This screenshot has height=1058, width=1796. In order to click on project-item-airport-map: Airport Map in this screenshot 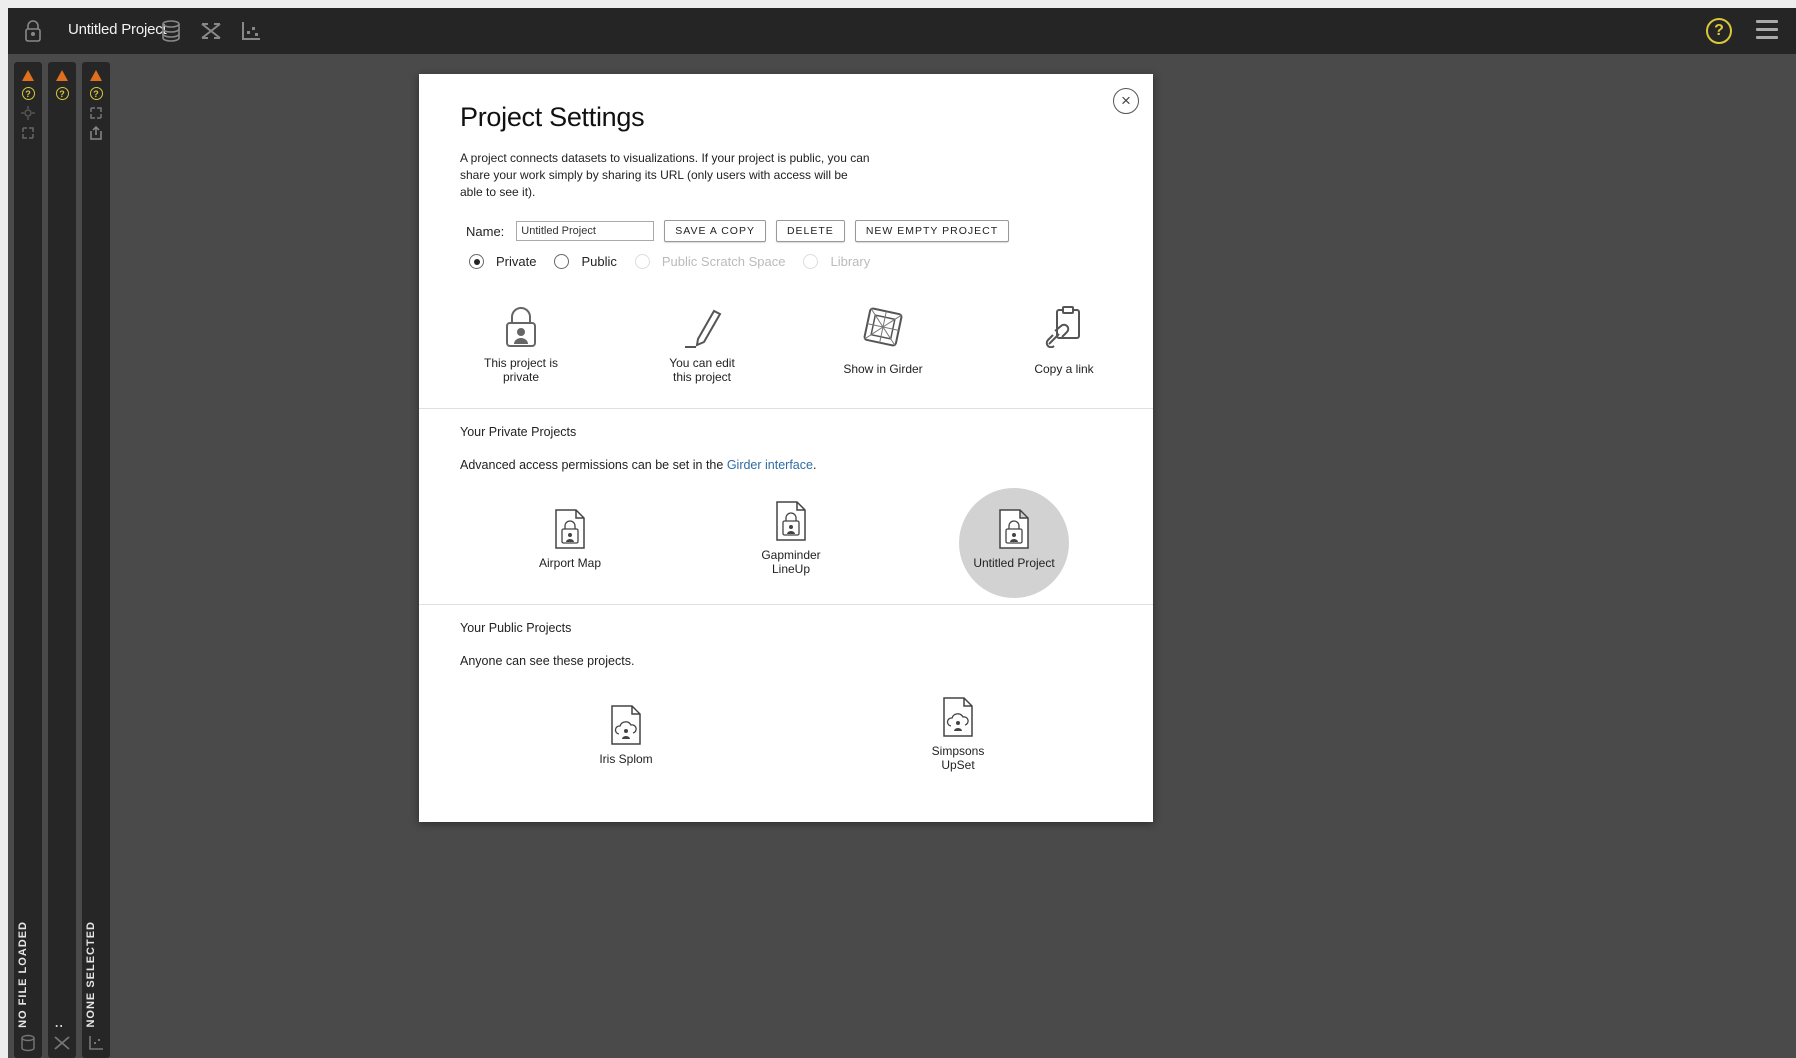, I will do `click(570, 543)`.